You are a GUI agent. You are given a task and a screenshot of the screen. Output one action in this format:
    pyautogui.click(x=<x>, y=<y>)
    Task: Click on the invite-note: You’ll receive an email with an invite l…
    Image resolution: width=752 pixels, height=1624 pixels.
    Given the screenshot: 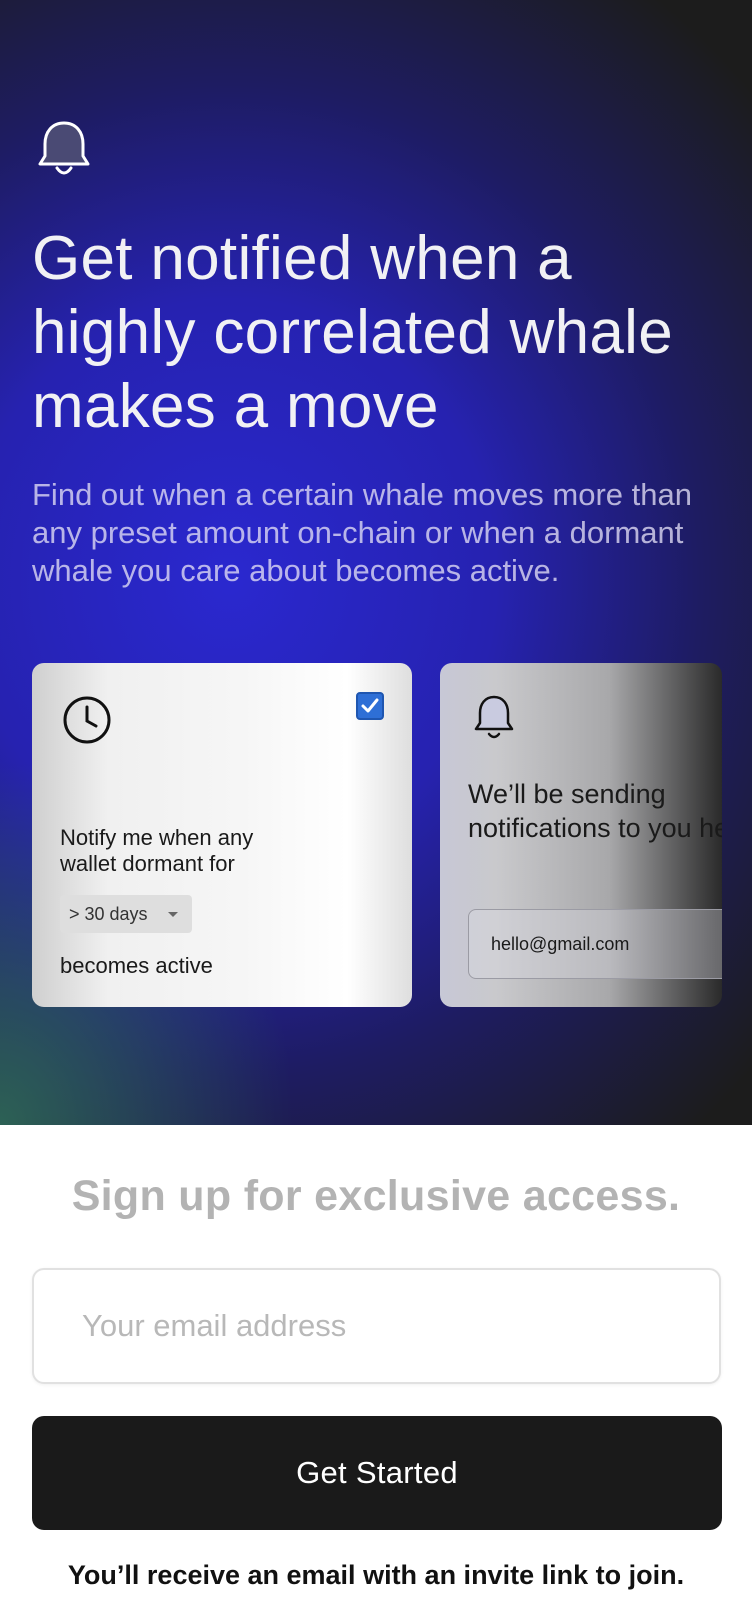 What is the action you would take?
    pyautogui.click(x=376, y=1575)
    